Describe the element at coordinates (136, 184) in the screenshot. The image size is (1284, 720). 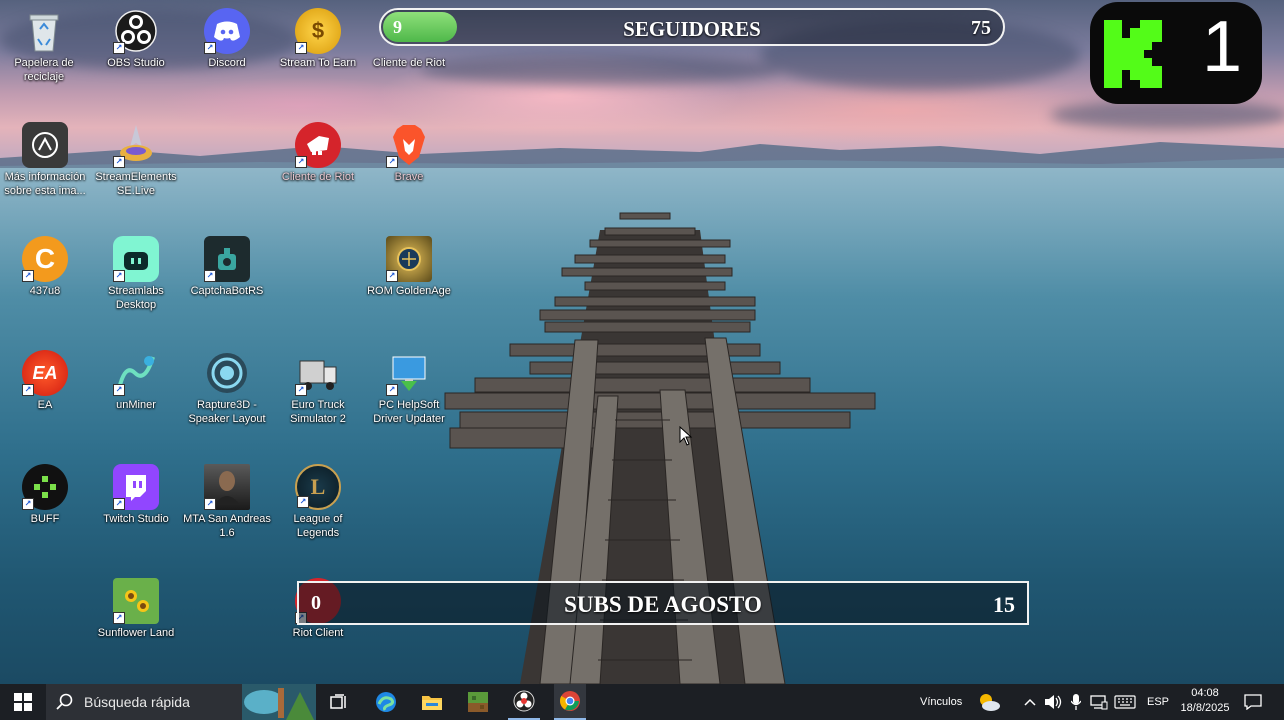
I see `desktop-icon-label: StreamElements SE.Live` at that location.